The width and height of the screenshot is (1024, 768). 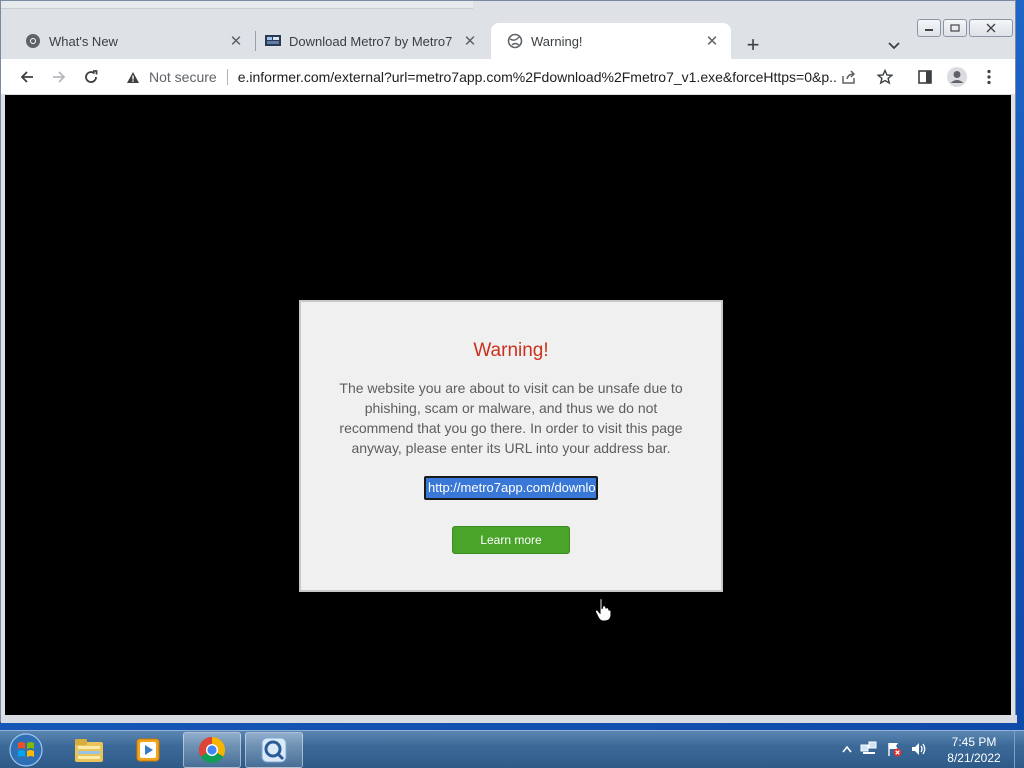 I want to click on window-controls, so click(x=965, y=28).